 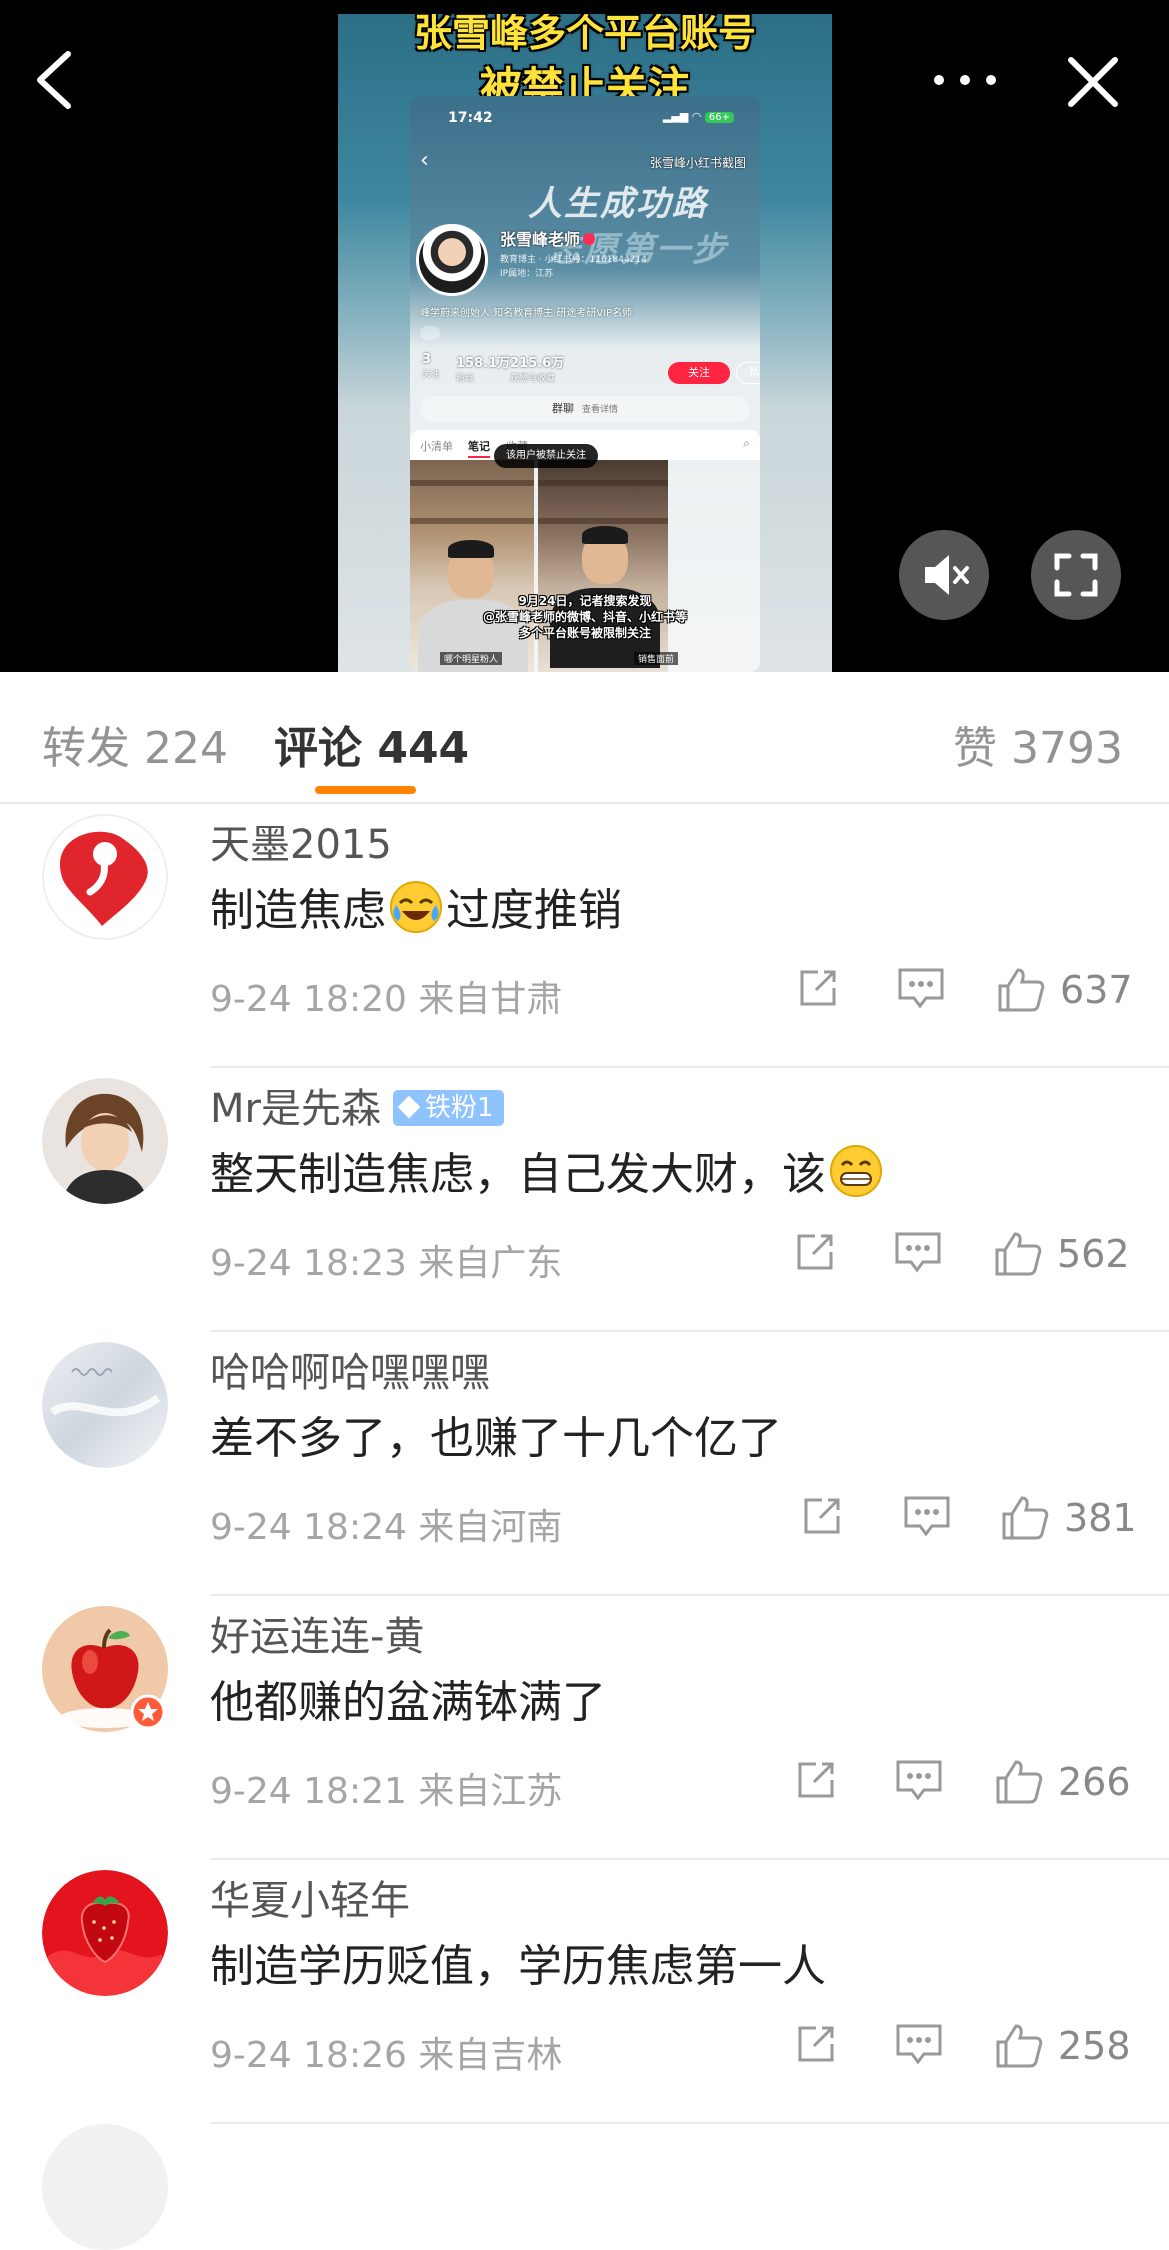 I want to click on username: 天墨2015, so click(x=301, y=841).